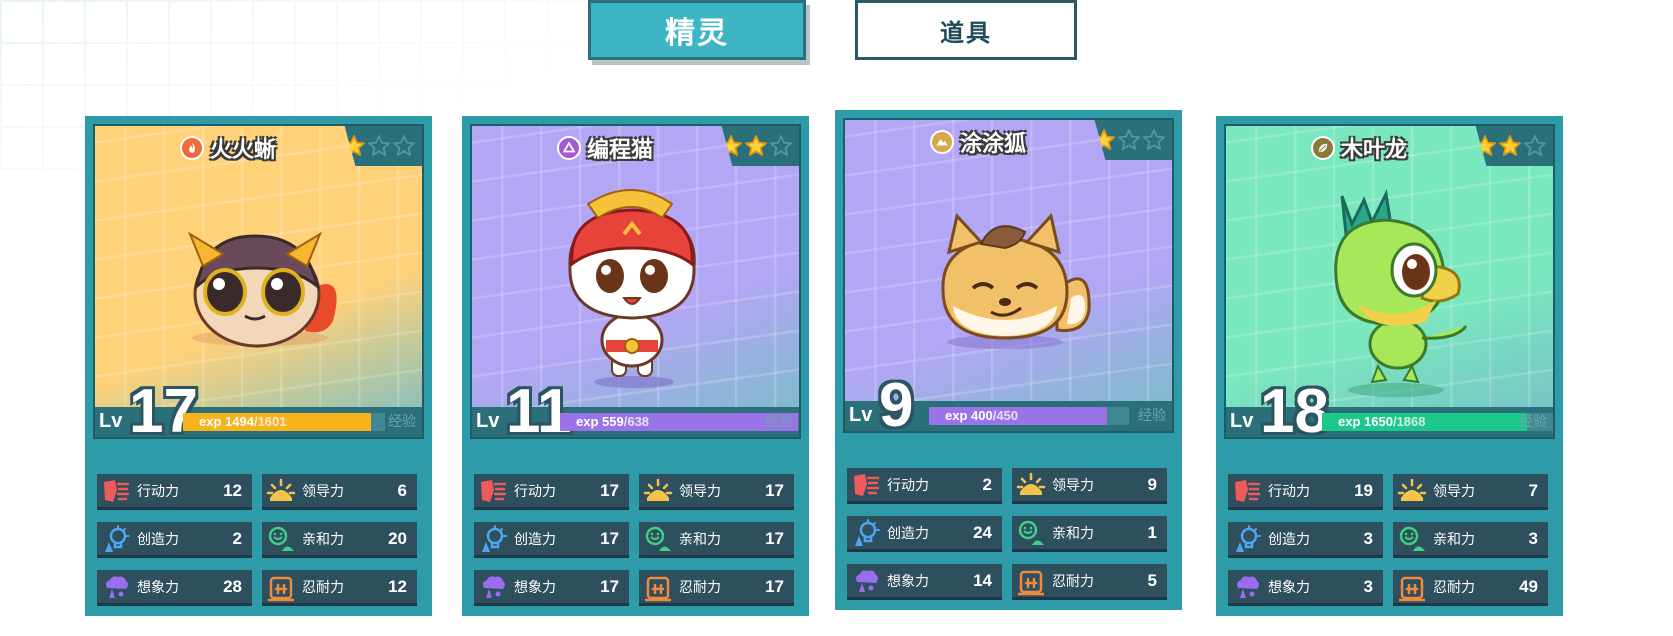 The image size is (1673, 636). What do you see at coordinates (243, 149) in the screenshot?
I see `spirit-name: 火火蜥` at bounding box center [243, 149].